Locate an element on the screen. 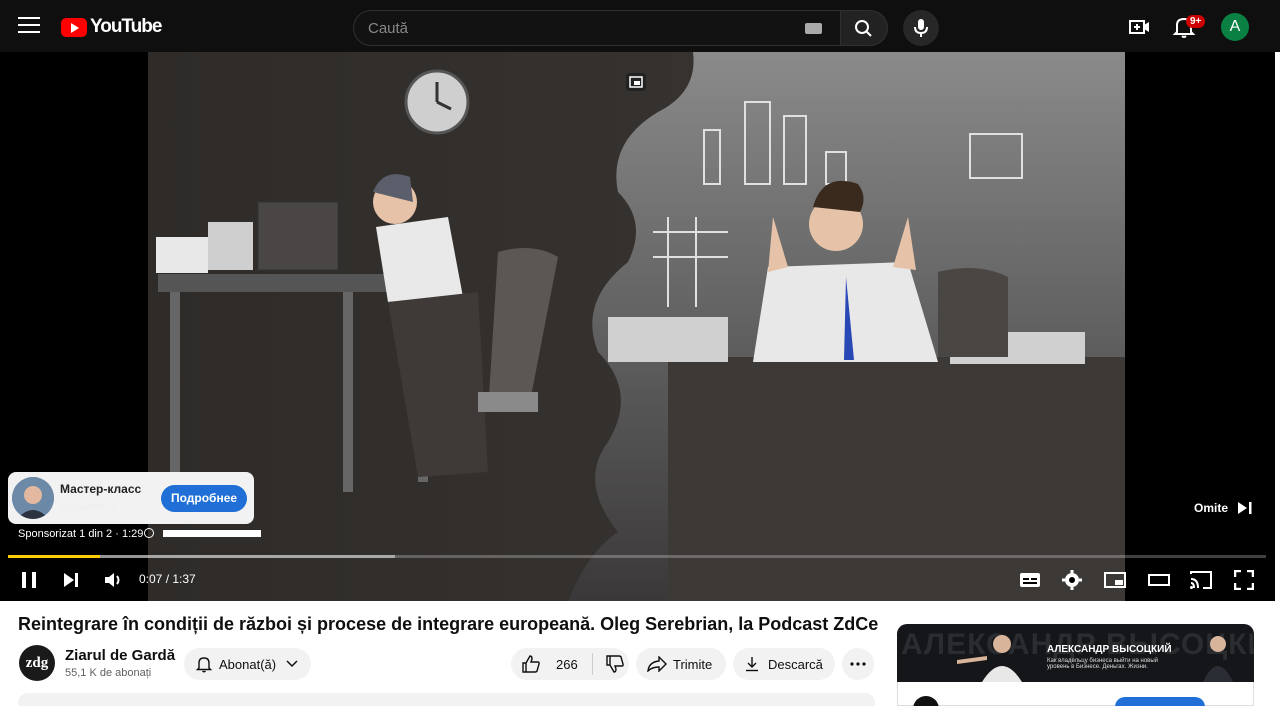  pause-icon is located at coordinates (29, 580).